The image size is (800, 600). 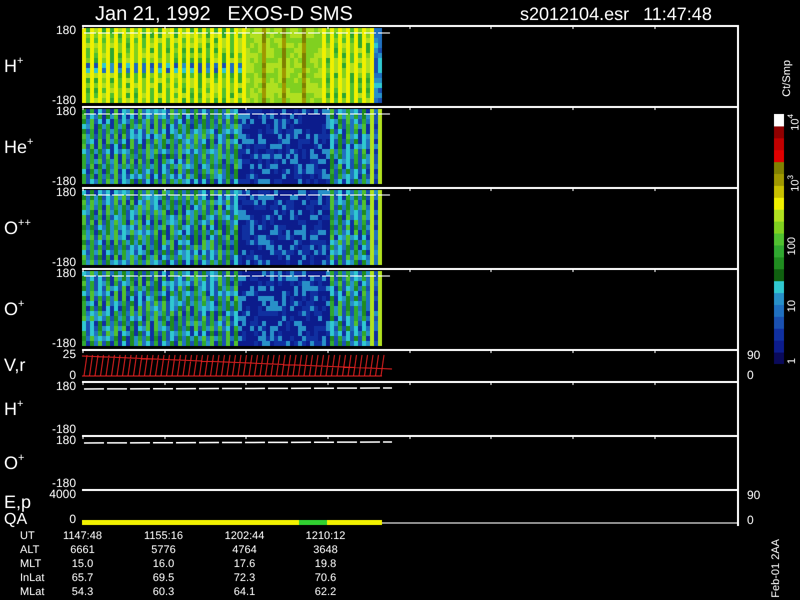 What do you see at coordinates (82, 592) in the screenshot?
I see `table-cell-text: 54.3` at bounding box center [82, 592].